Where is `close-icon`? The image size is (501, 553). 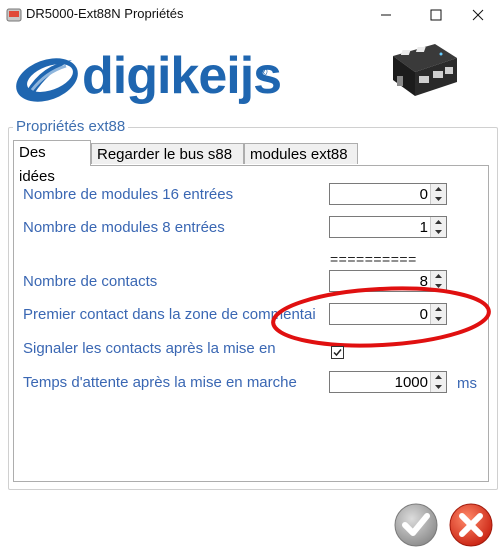
close-icon is located at coordinates (478, 15).